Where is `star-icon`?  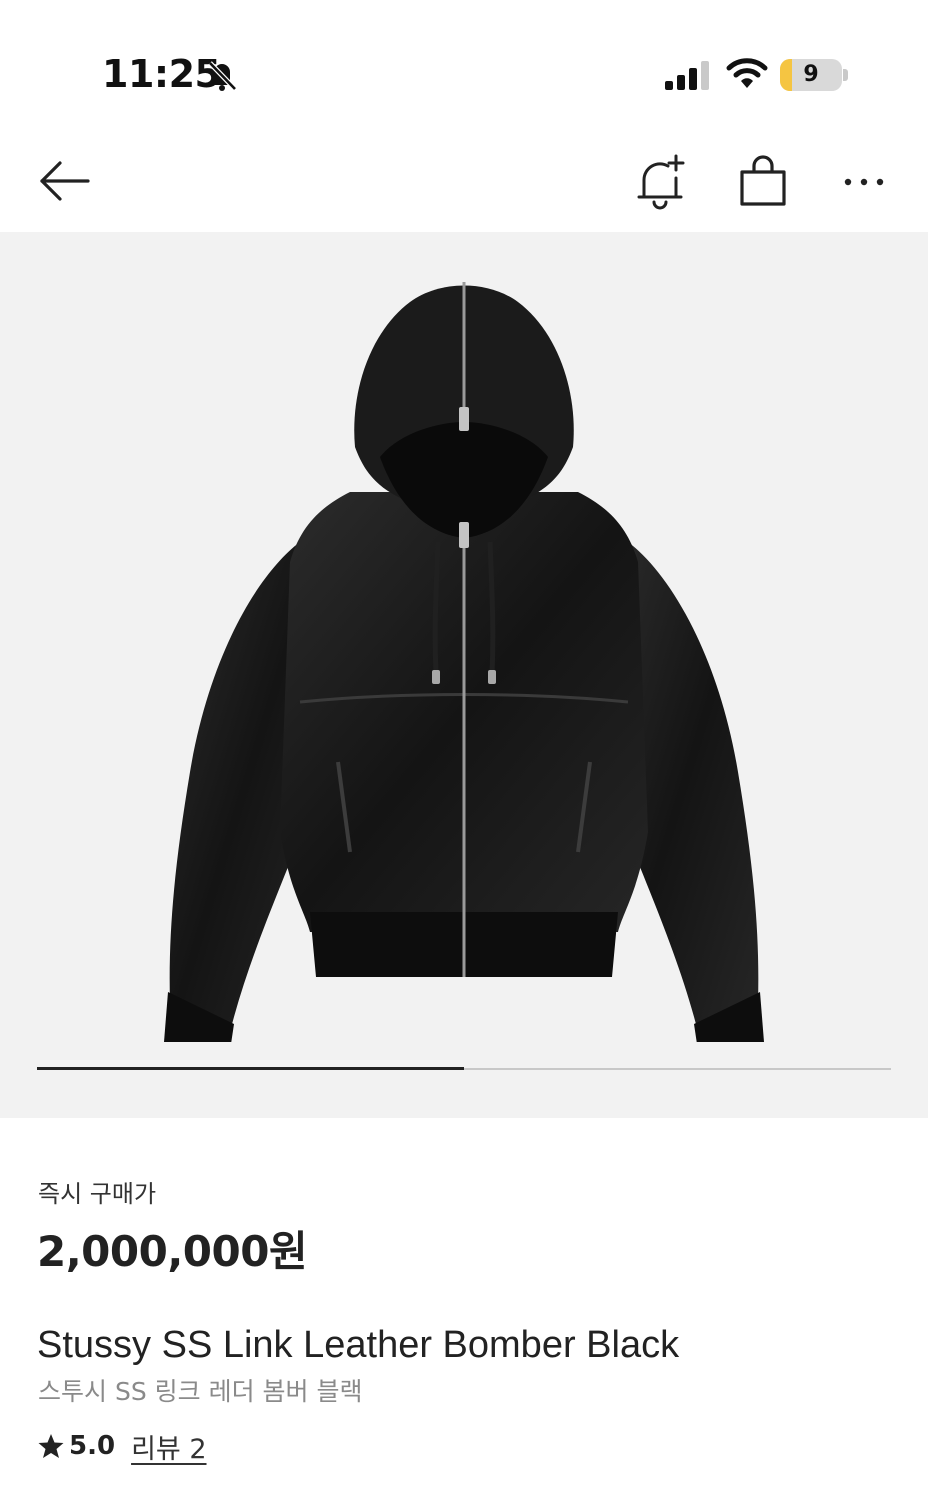
star-icon is located at coordinates (51, 1446).